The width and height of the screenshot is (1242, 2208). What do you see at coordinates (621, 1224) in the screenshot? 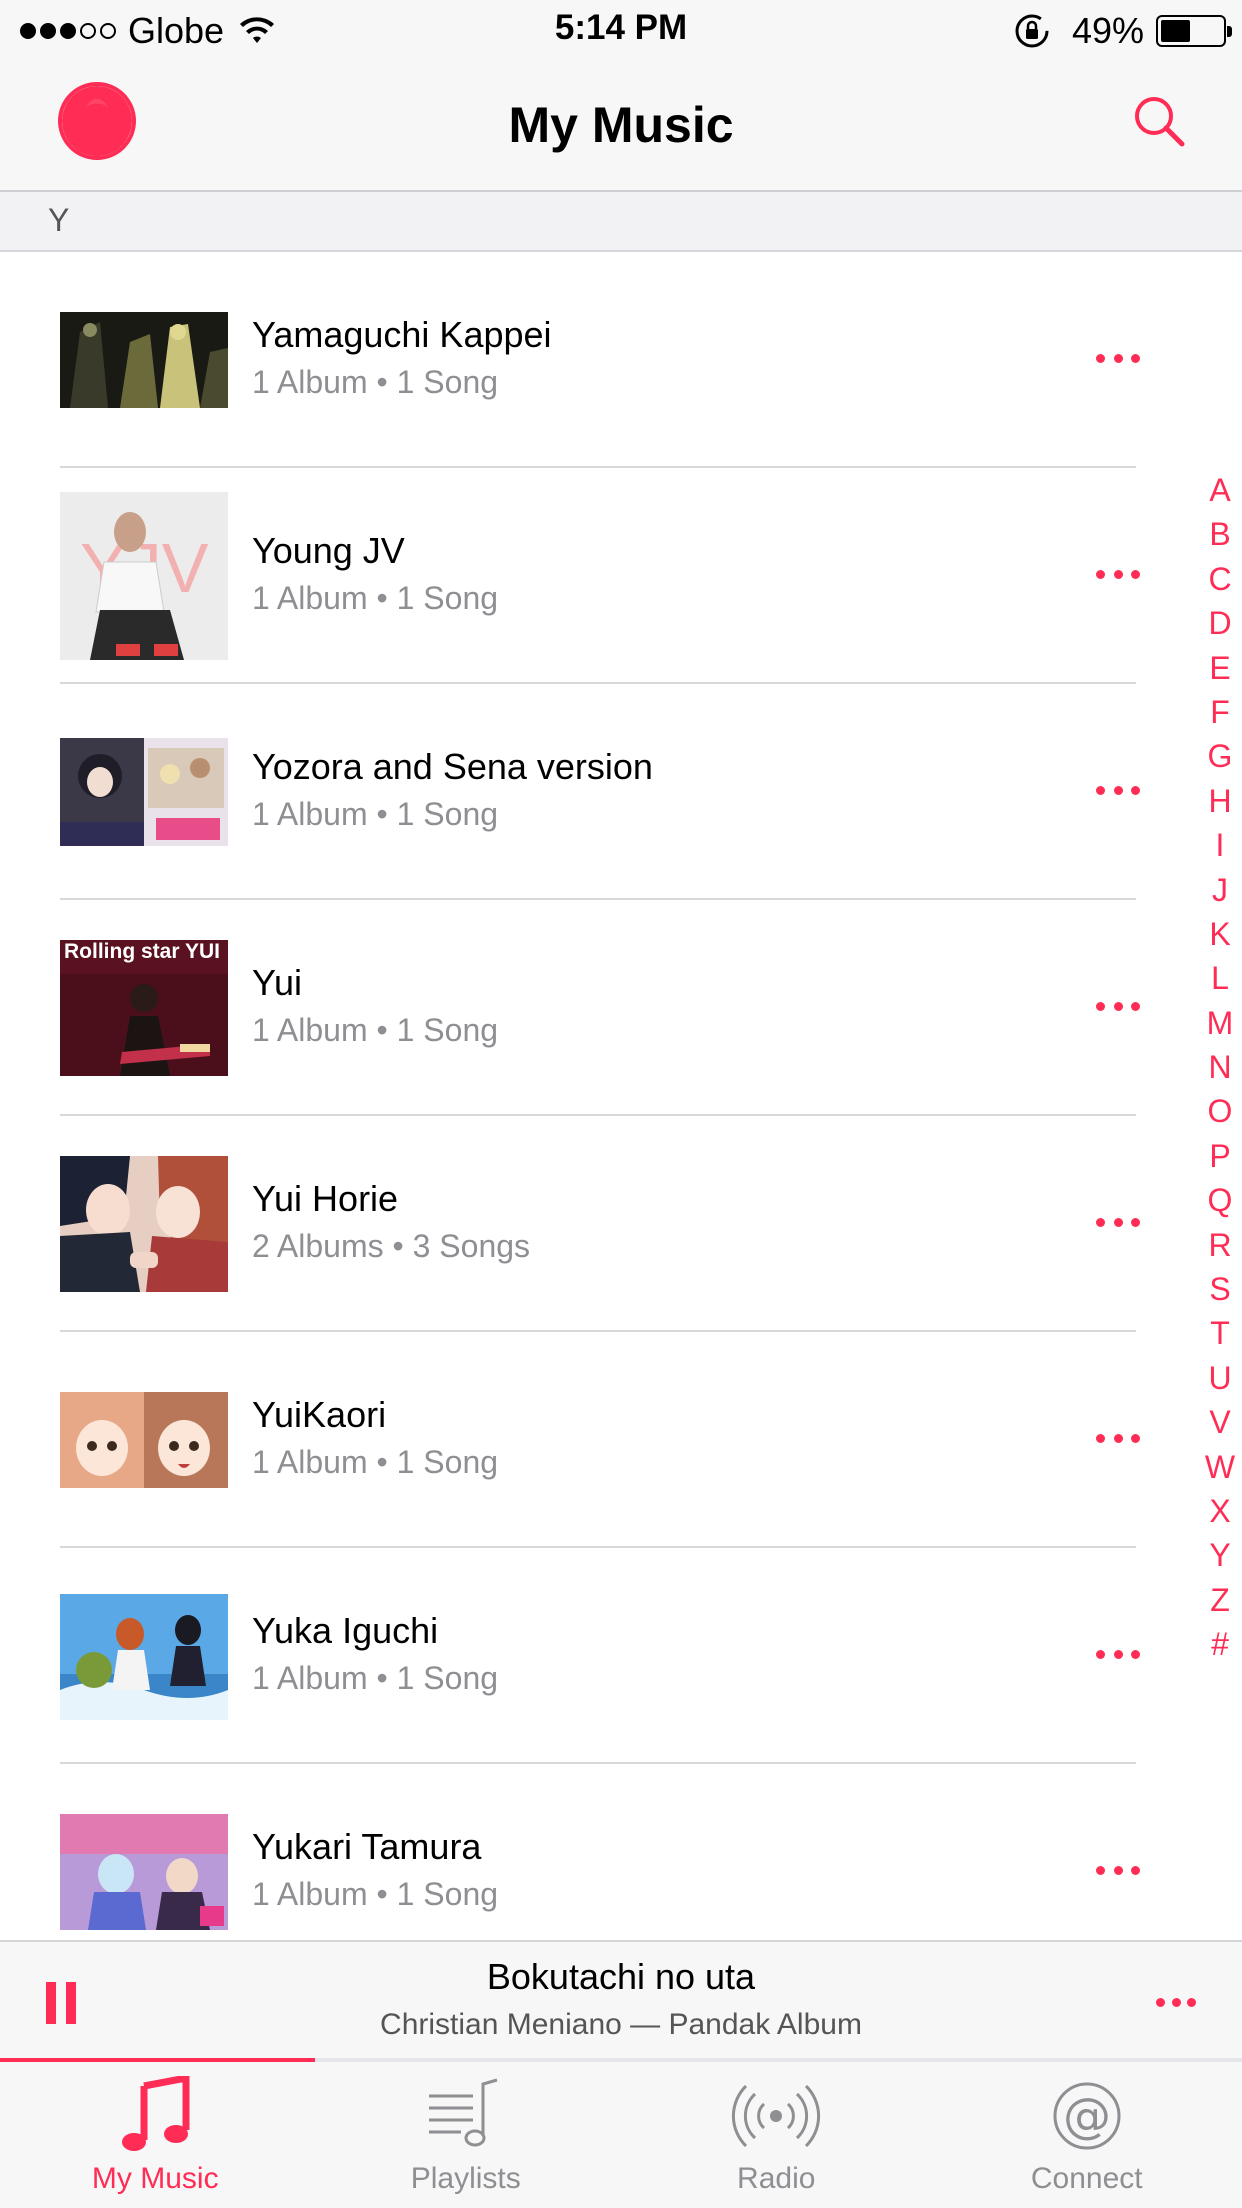
I see `artist-row: Yui Horie 2 Albums • 3 Songs` at bounding box center [621, 1224].